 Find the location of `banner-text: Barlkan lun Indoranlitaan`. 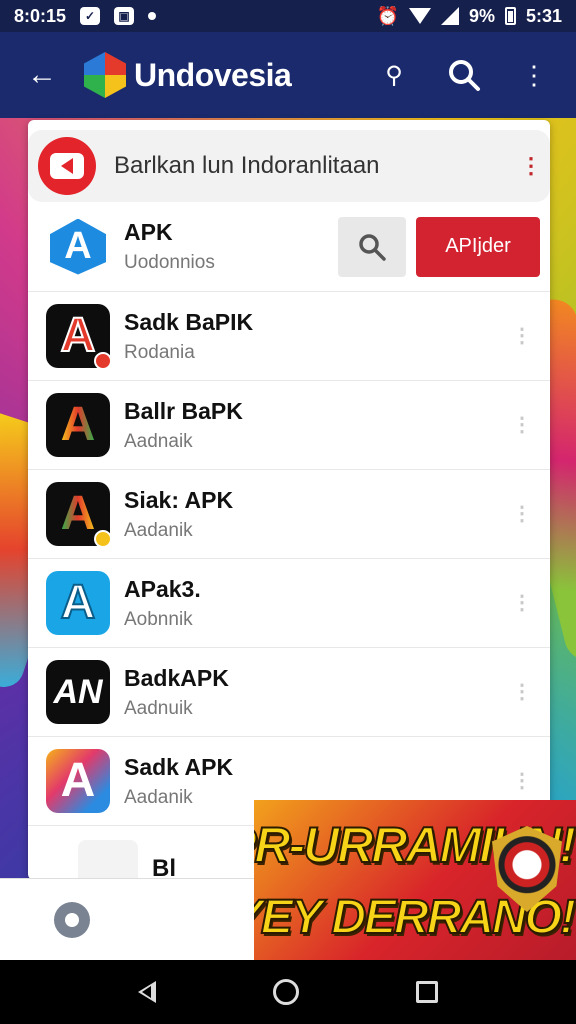

banner-text: Barlkan lun Indoranlitaan is located at coordinates (247, 165).